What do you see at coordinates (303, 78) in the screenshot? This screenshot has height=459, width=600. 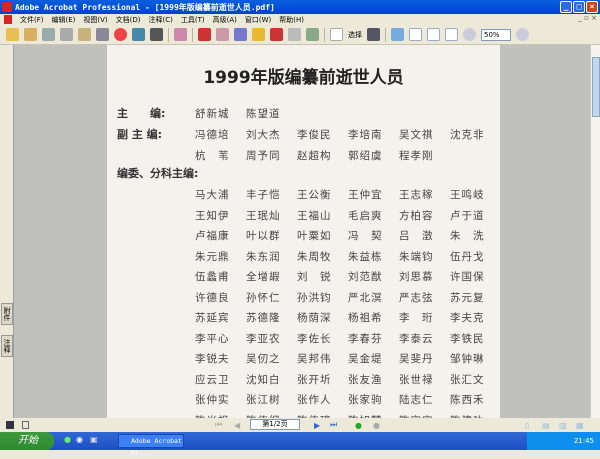 I see `page-title: 1999年版编纂前逝世人员` at bounding box center [303, 78].